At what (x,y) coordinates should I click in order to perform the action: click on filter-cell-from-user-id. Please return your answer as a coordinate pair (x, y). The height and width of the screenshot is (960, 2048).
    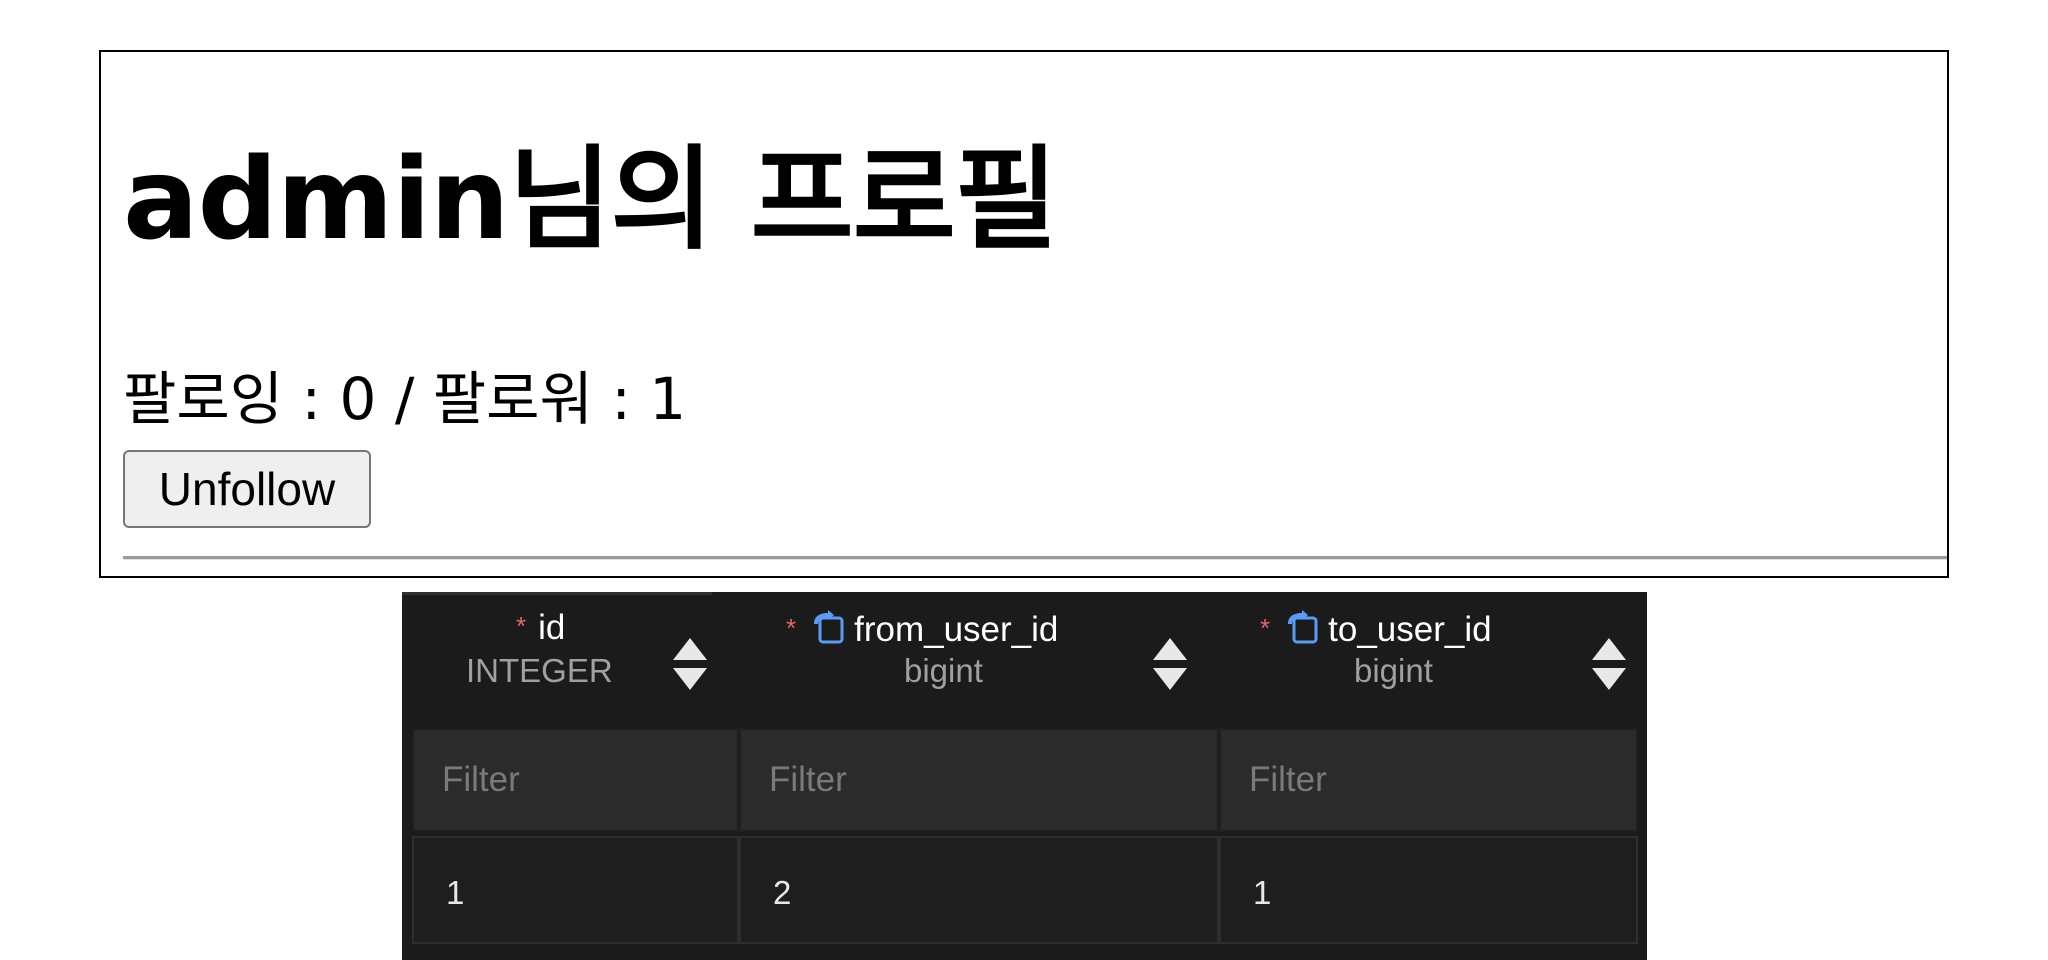
    Looking at the image, I should click on (979, 780).